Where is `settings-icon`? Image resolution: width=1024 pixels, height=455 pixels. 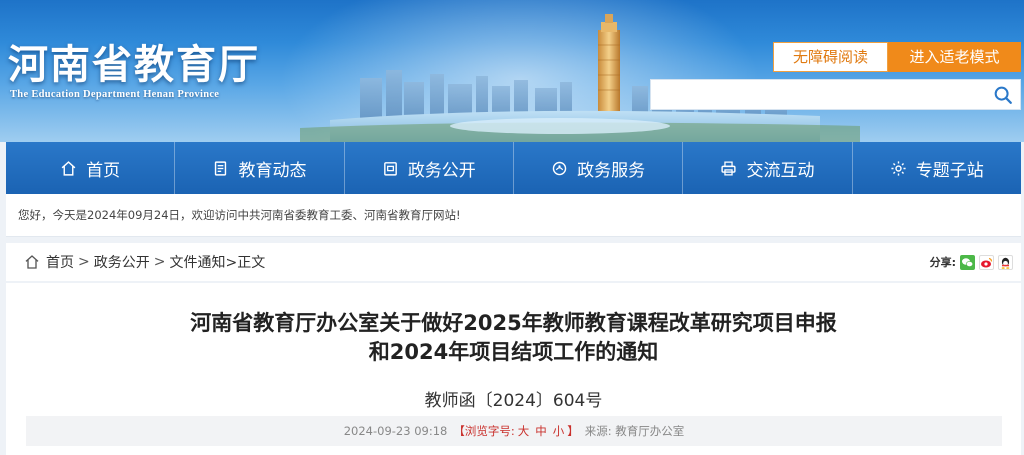
settings-icon is located at coordinates (898, 168).